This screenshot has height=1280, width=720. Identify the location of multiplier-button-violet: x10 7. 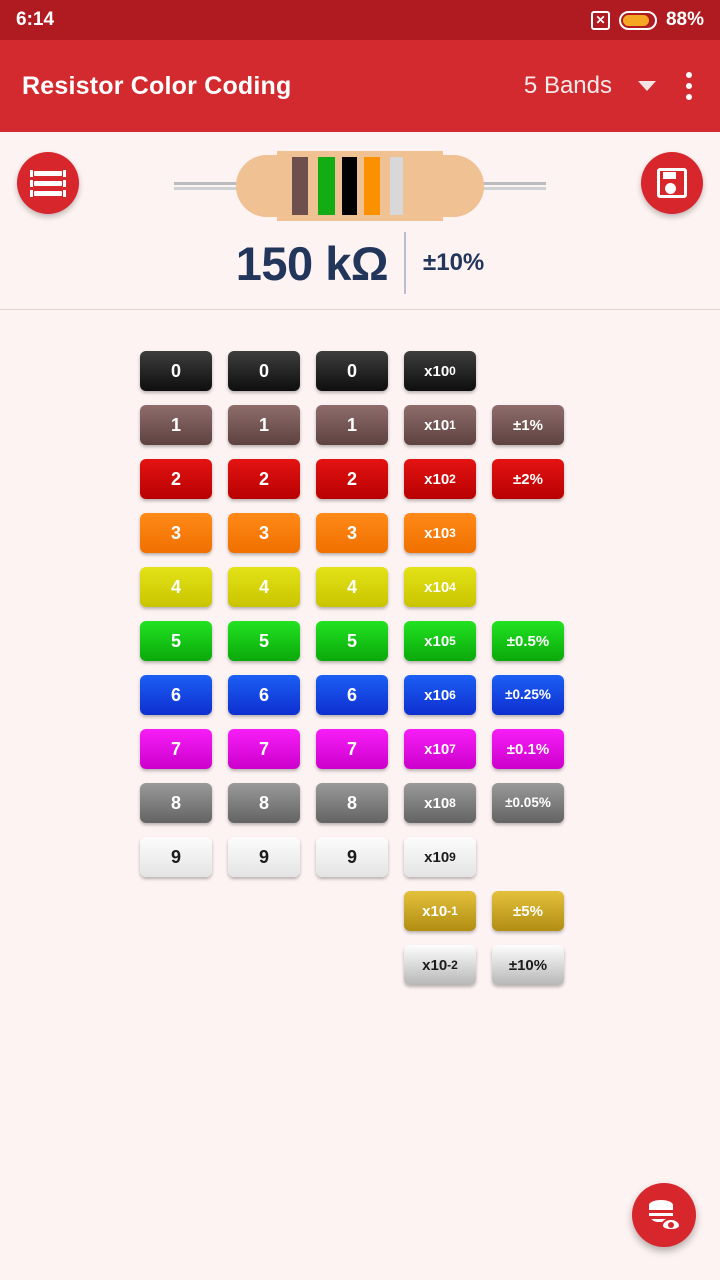
(440, 749).